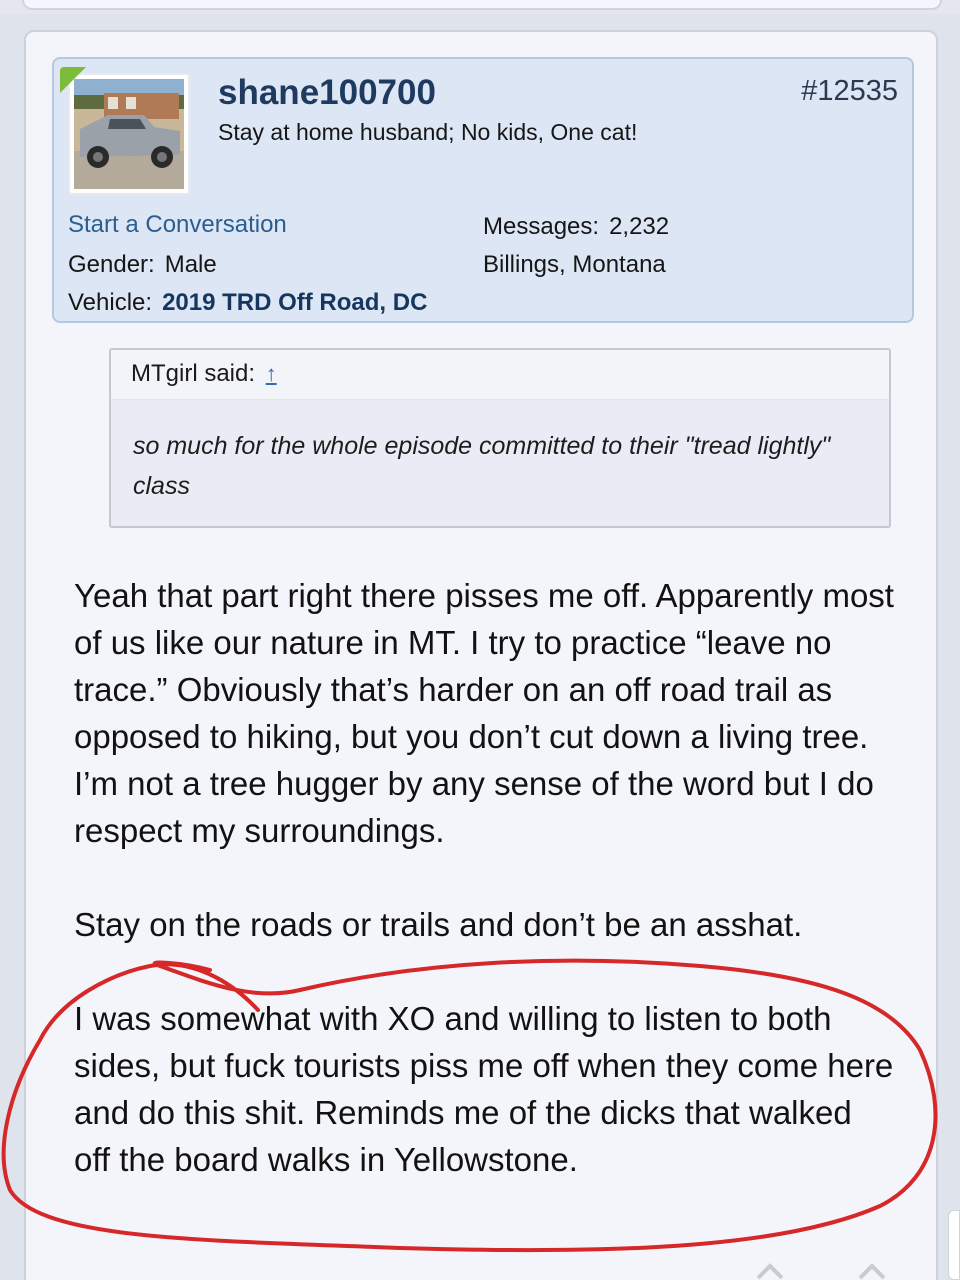 The height and width of the screenshot is (1280, 960). I want to click on edge-panel-handle, so click(954, 1245).